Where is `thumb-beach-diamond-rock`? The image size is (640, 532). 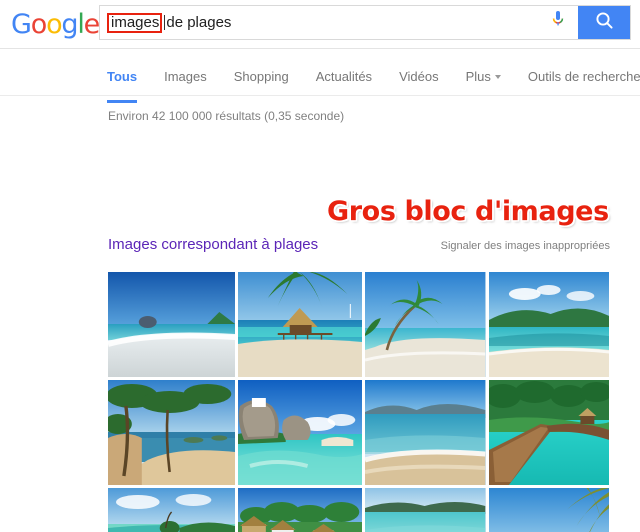 thumb-beach-diamond-rock is located at coordinates (172, 324).